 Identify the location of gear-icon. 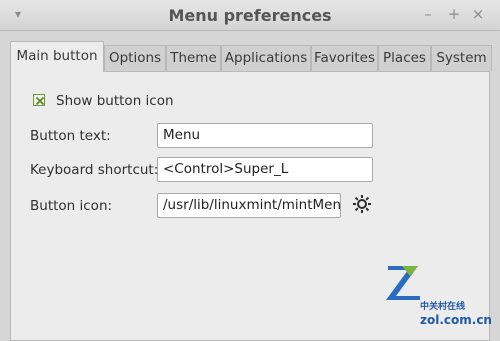
(362, 204).